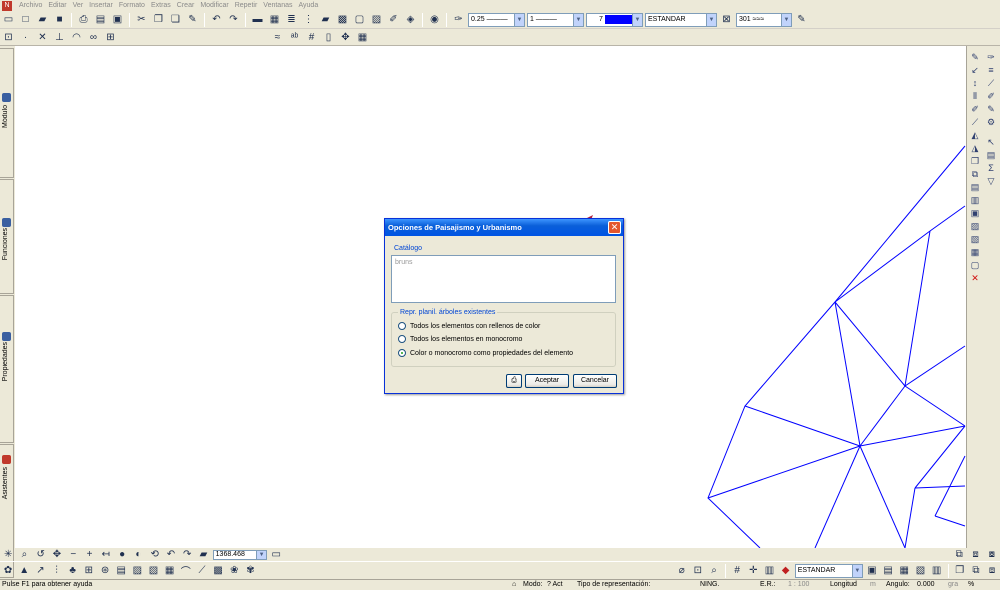  I want to click on new-file-icon: □, so click(25, 19).